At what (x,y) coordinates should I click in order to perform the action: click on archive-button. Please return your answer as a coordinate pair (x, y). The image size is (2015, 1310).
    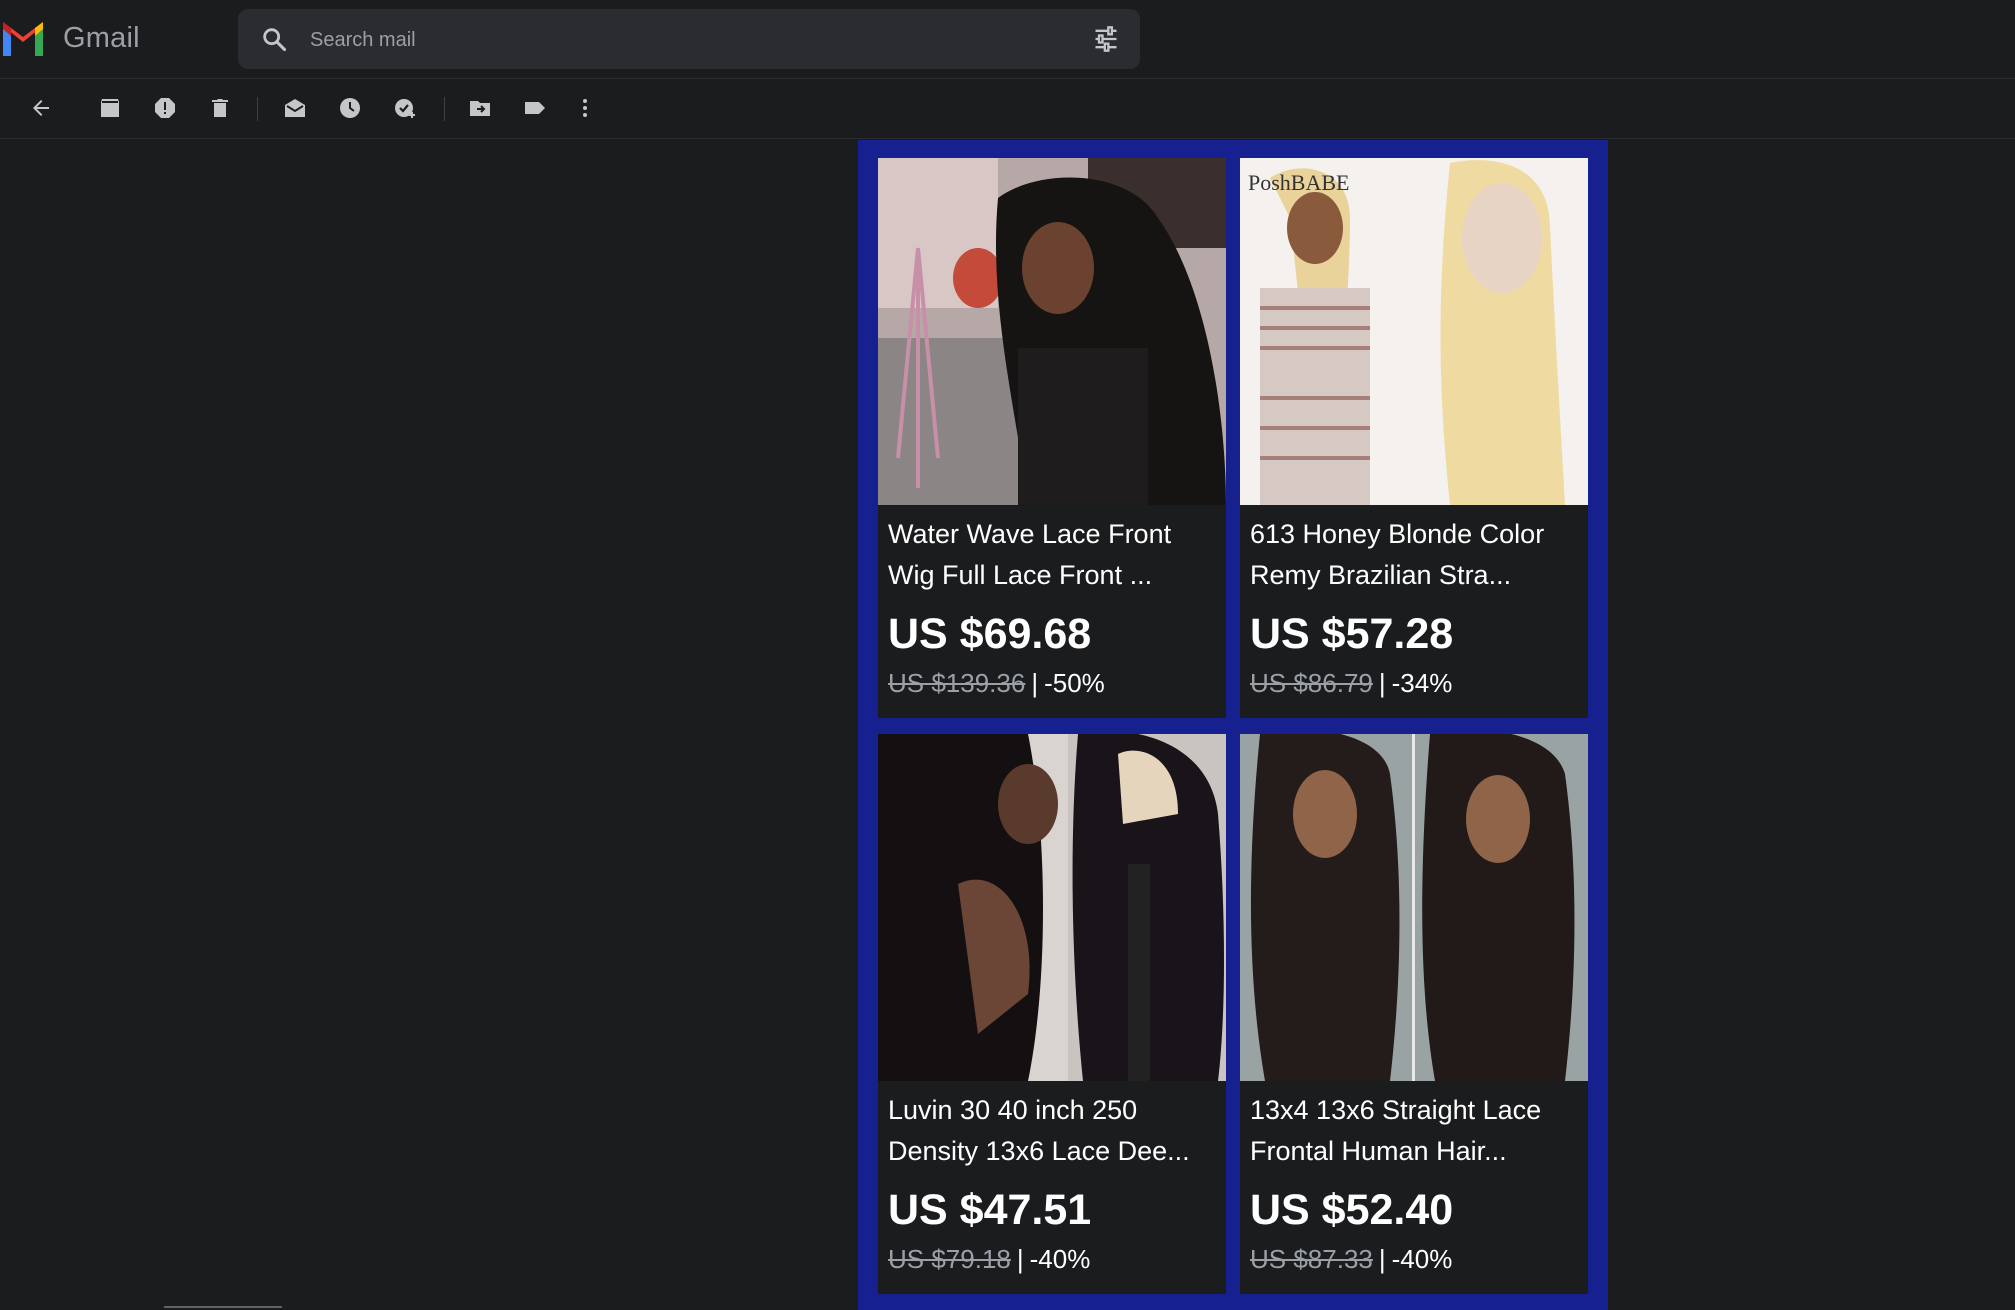
    Looking at the image, I should click on (110, 108).